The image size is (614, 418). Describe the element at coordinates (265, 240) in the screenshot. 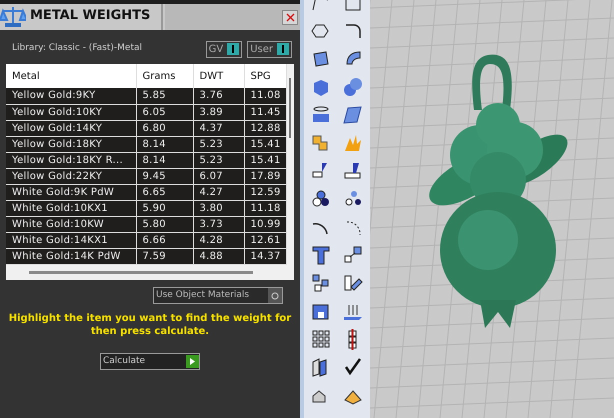

I see `table-cell: 12.61` at that location.